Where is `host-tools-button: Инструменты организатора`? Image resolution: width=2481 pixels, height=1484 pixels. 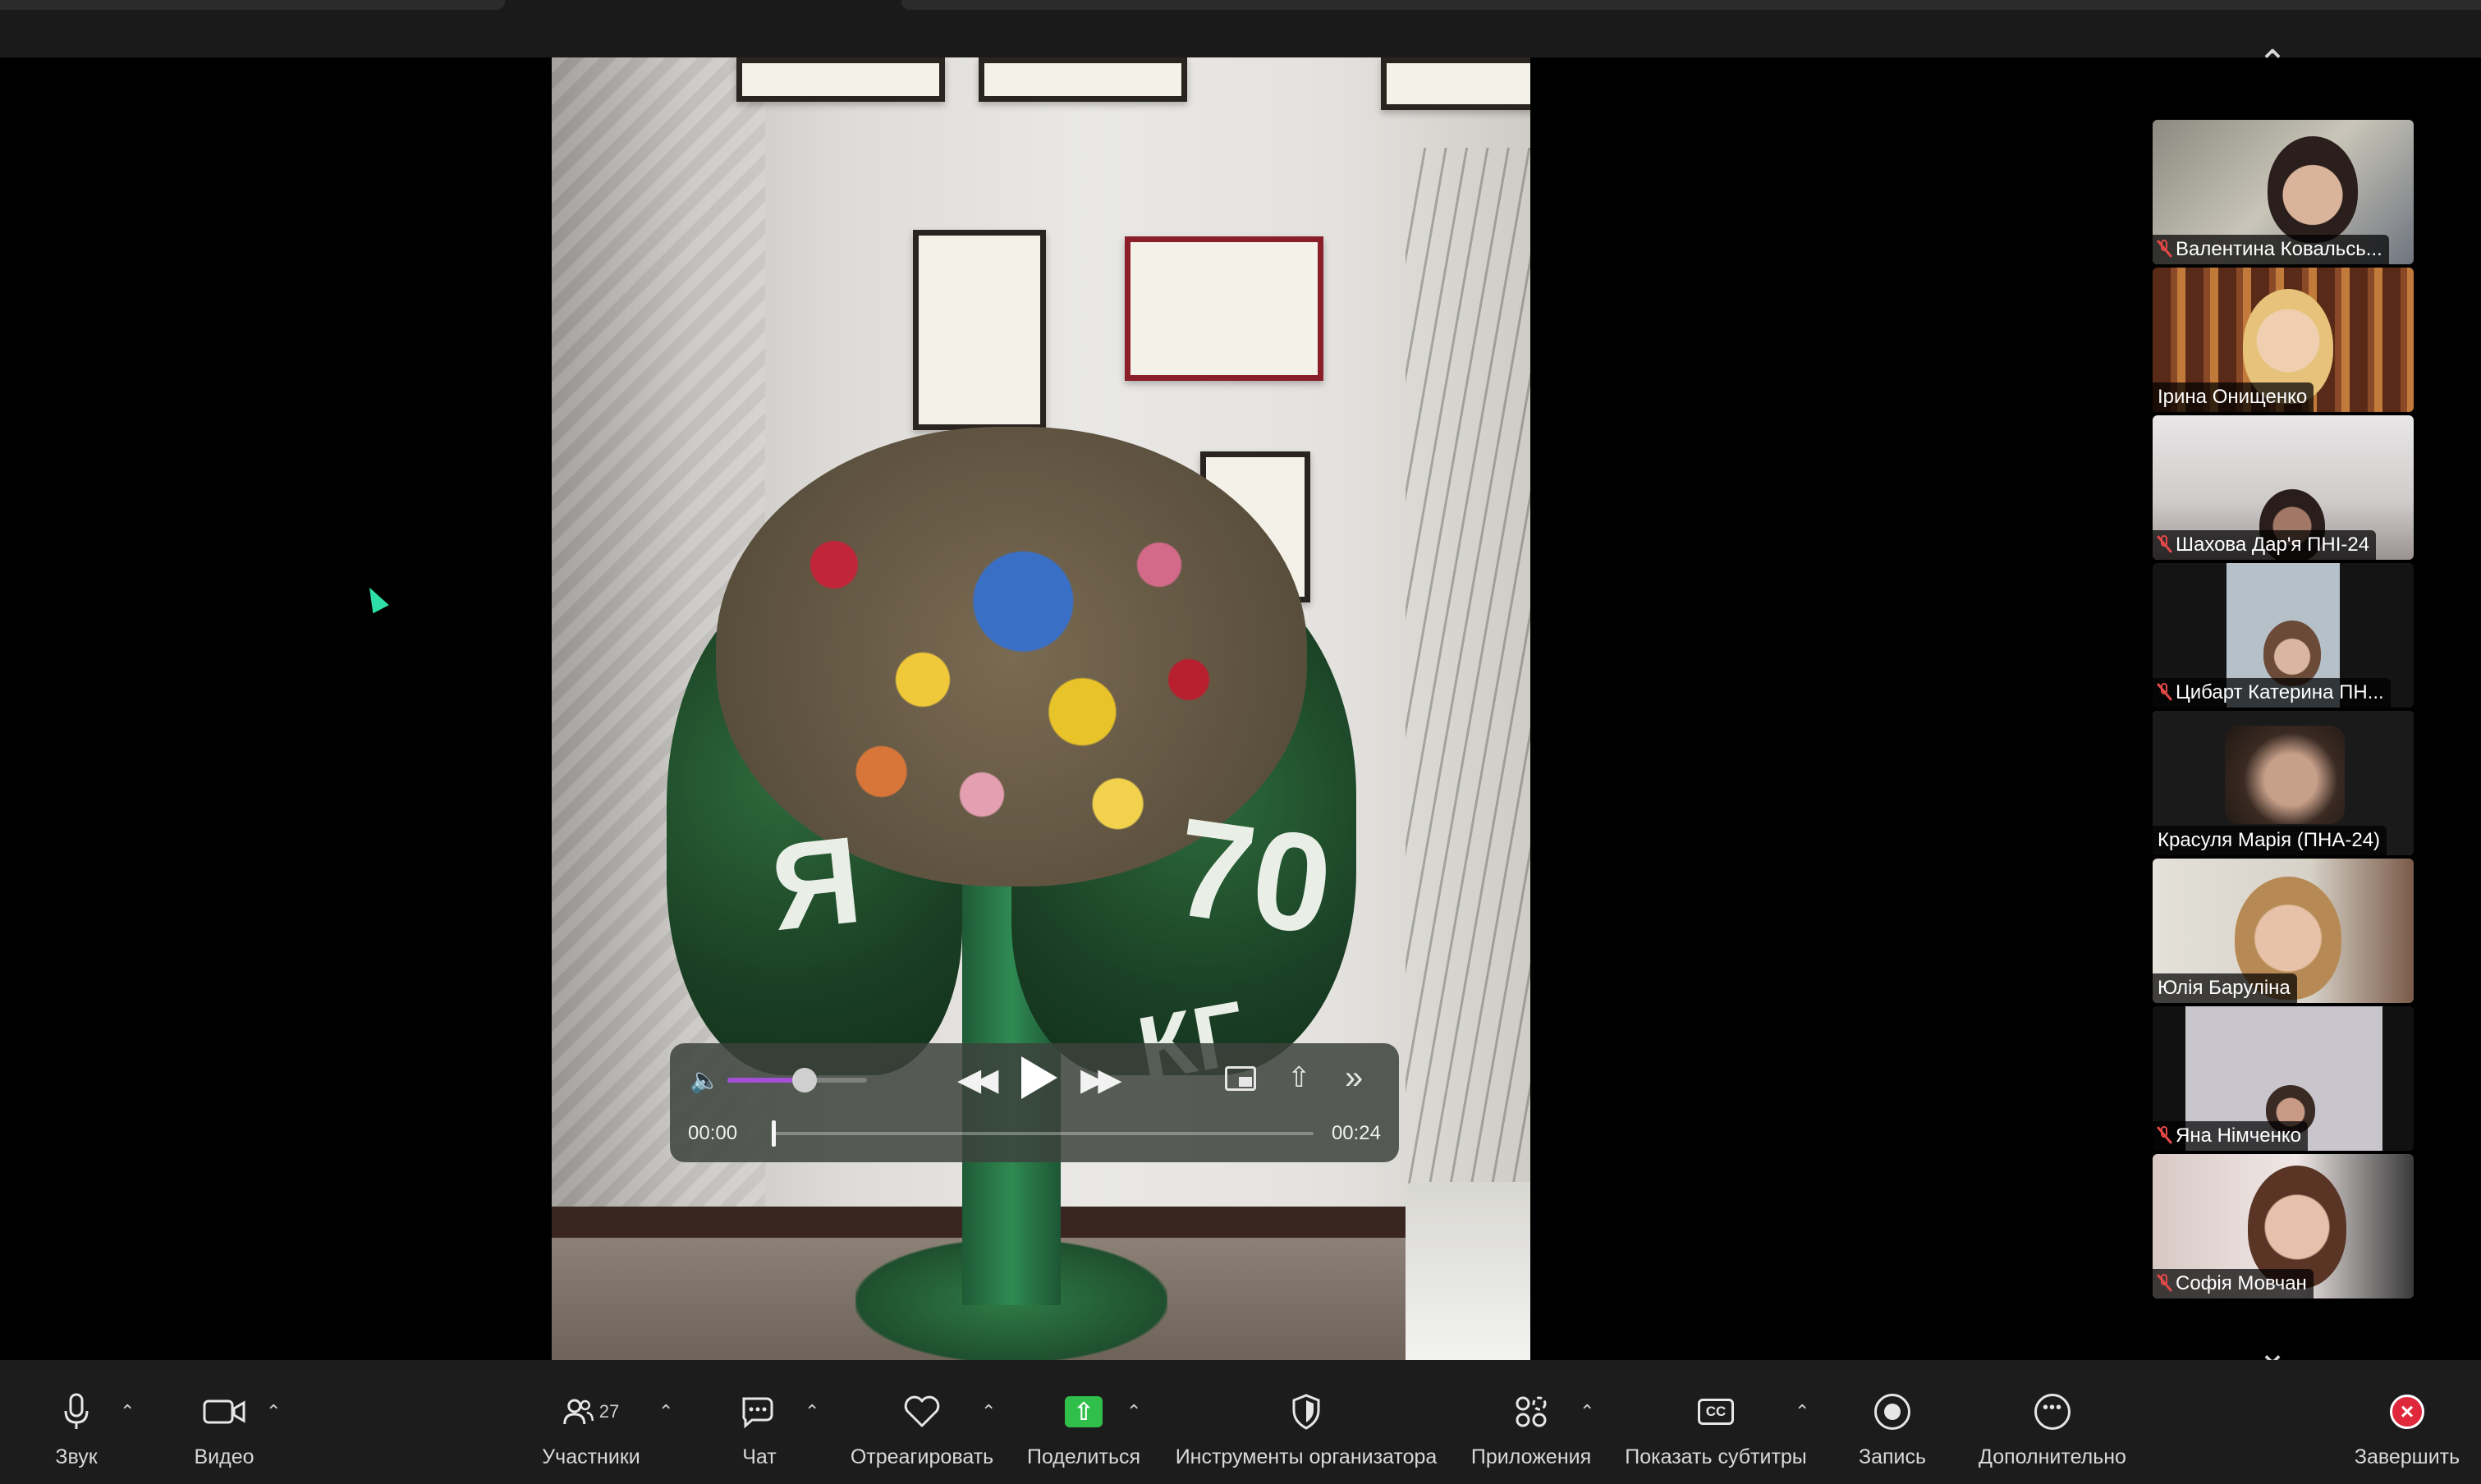 host-tools-button: Инструменты организатора is located at coordinates (1306, 1422).